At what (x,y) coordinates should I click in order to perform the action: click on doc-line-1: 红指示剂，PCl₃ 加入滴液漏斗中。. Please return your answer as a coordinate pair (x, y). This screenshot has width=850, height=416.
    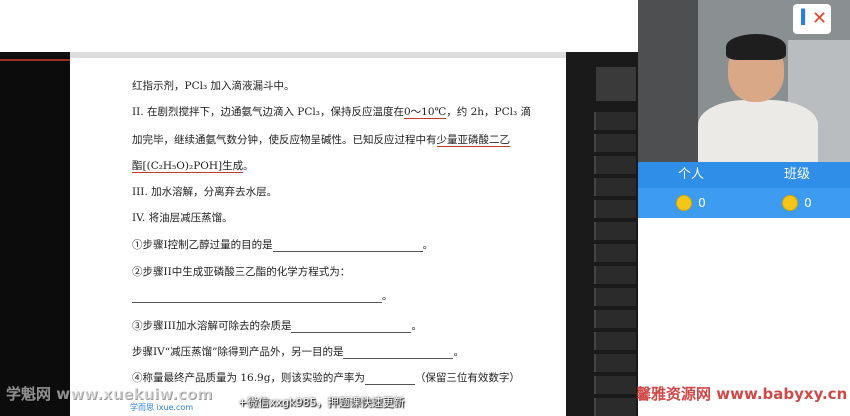
    Looking at the image, I should click on (213, 86).